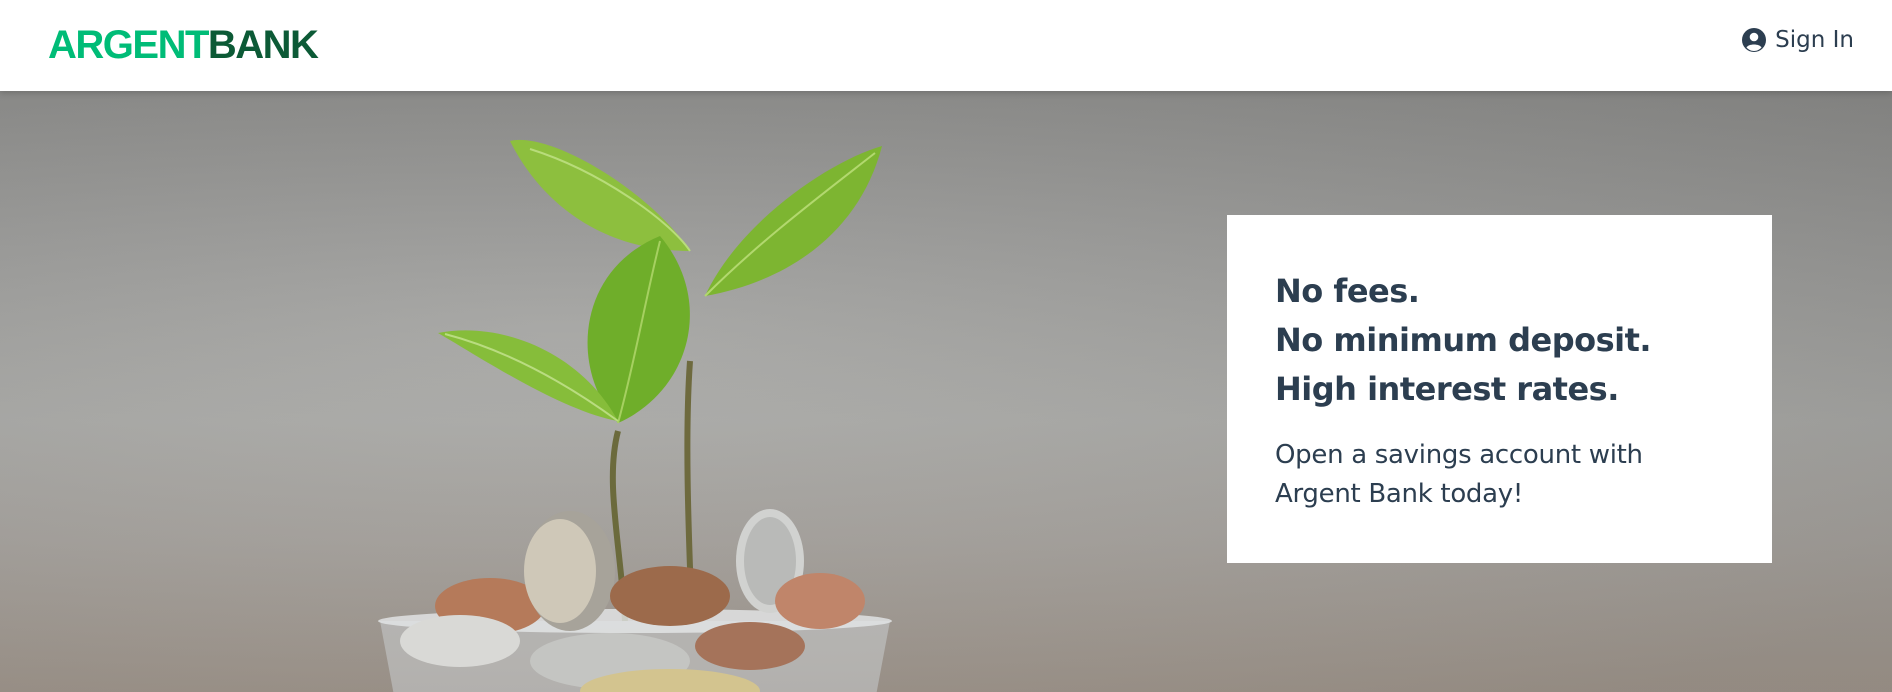 The width and height of the screenshot is (1892, 692). Describe the element at coordinates (128, 45) in the screenshot. I see `logo-text-argent: ARGENT` at that location.